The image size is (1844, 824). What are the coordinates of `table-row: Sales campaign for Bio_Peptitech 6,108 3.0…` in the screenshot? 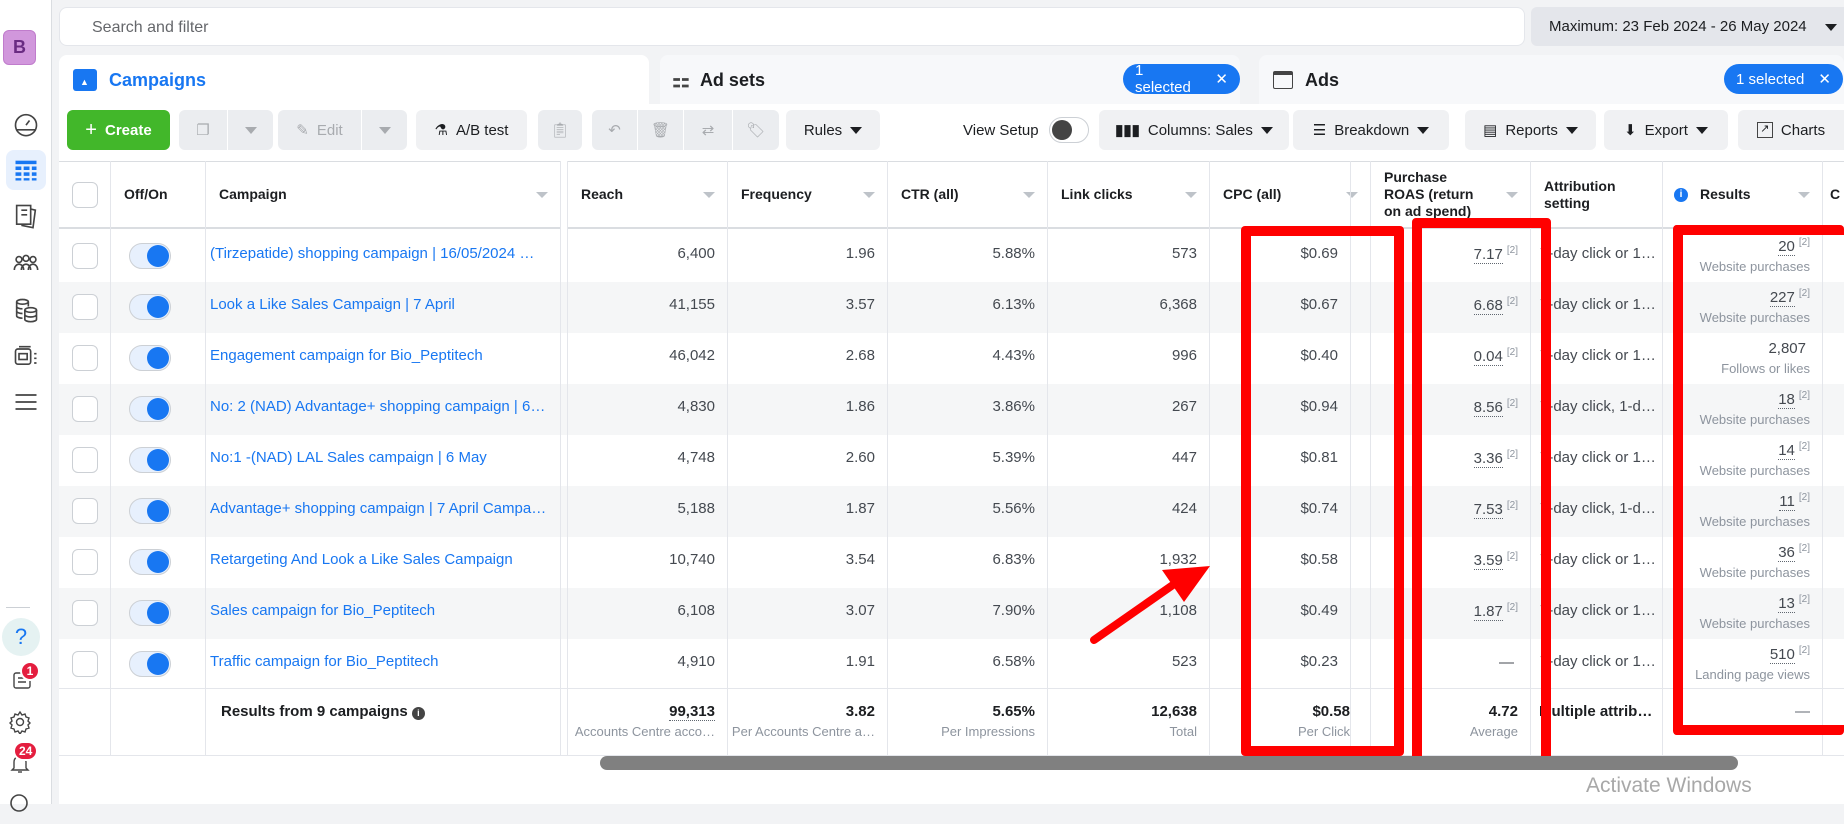 It's located at (951, 613).